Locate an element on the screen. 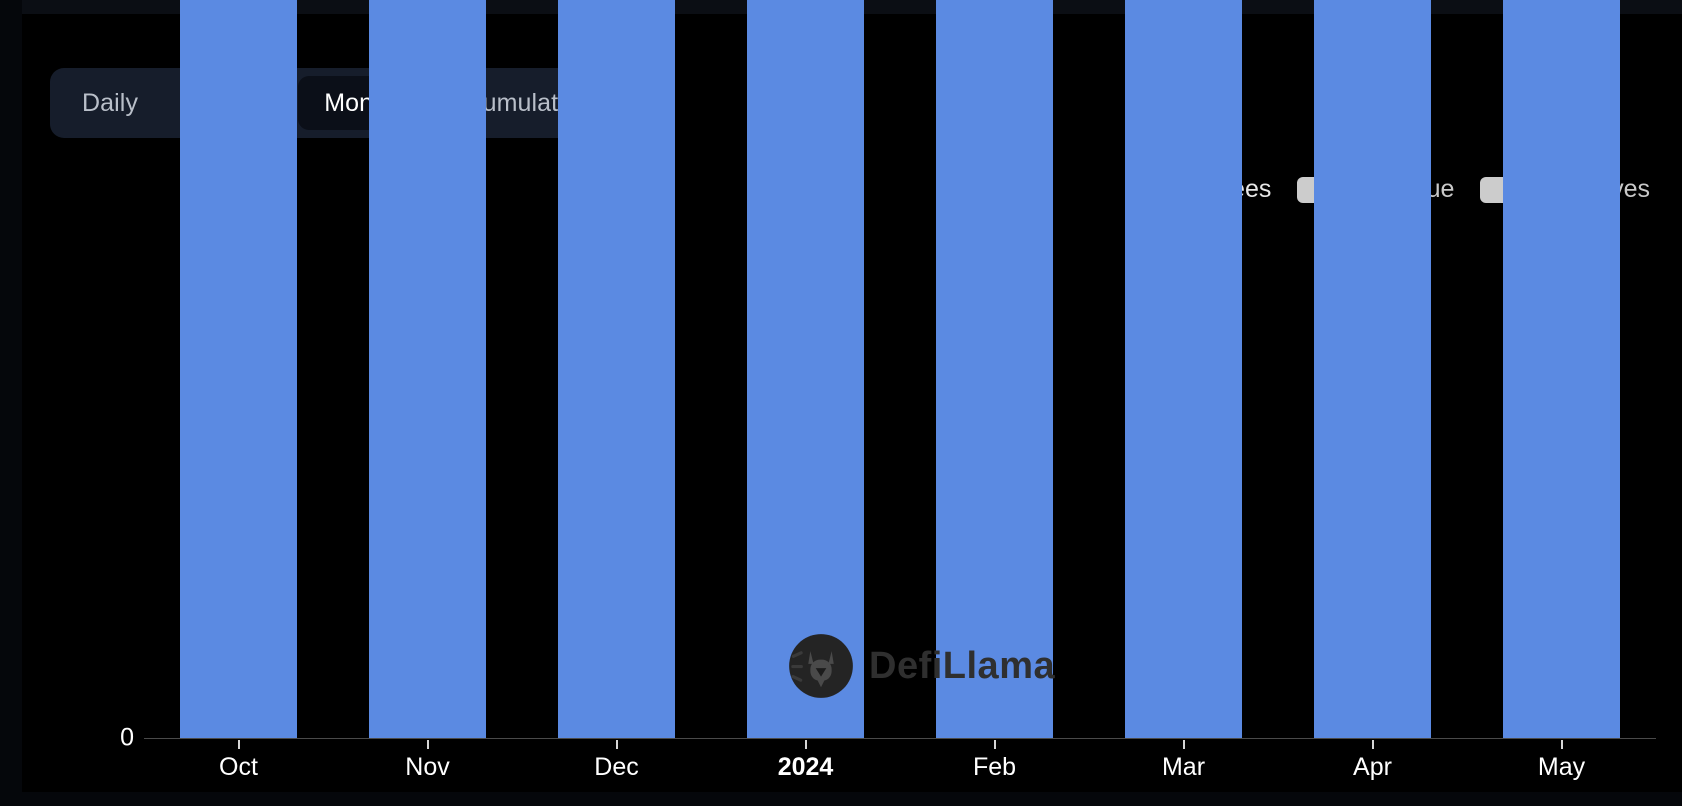 This screenshot has height=806, width=1682. x-axis-tick-label: 2024 is located at coordinates (805, 767).